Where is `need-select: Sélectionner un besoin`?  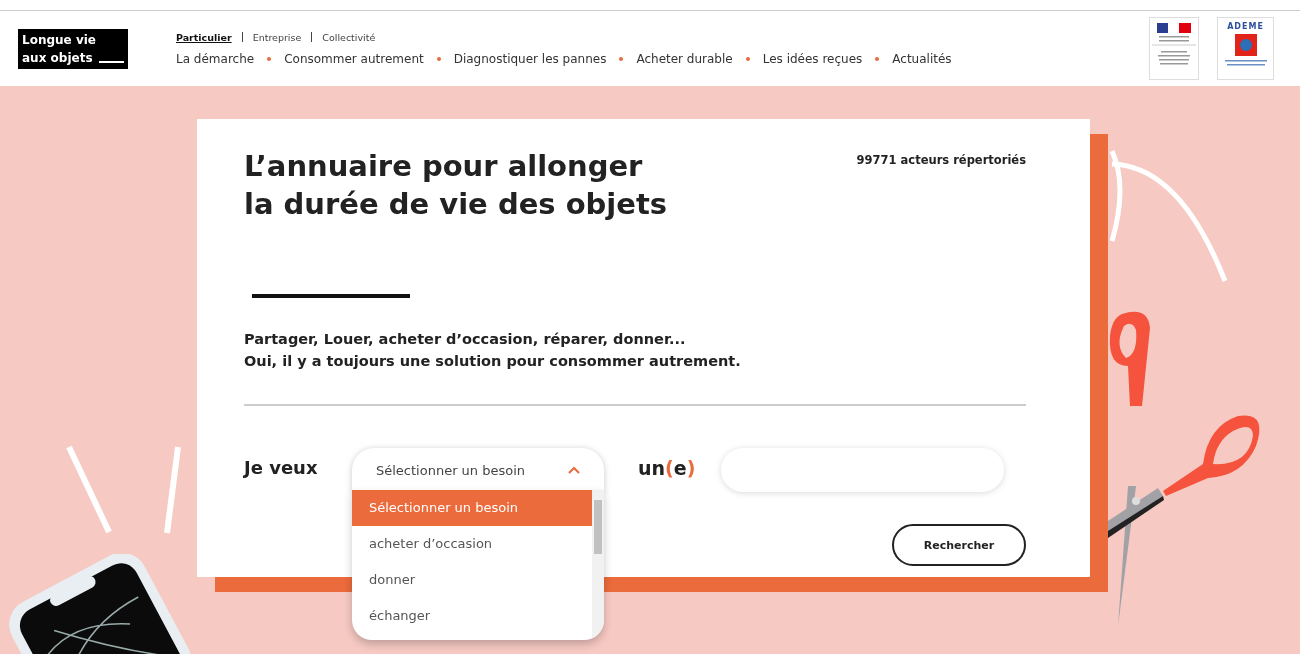 need-select: Sélectionner un besoin is located at coordinates (478, 470).